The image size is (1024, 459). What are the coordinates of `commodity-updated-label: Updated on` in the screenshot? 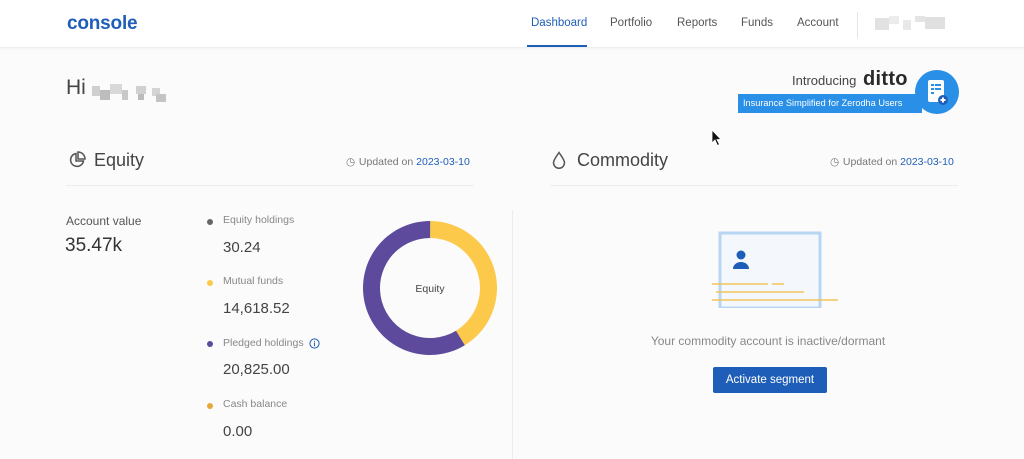 It's located at (870, 162).